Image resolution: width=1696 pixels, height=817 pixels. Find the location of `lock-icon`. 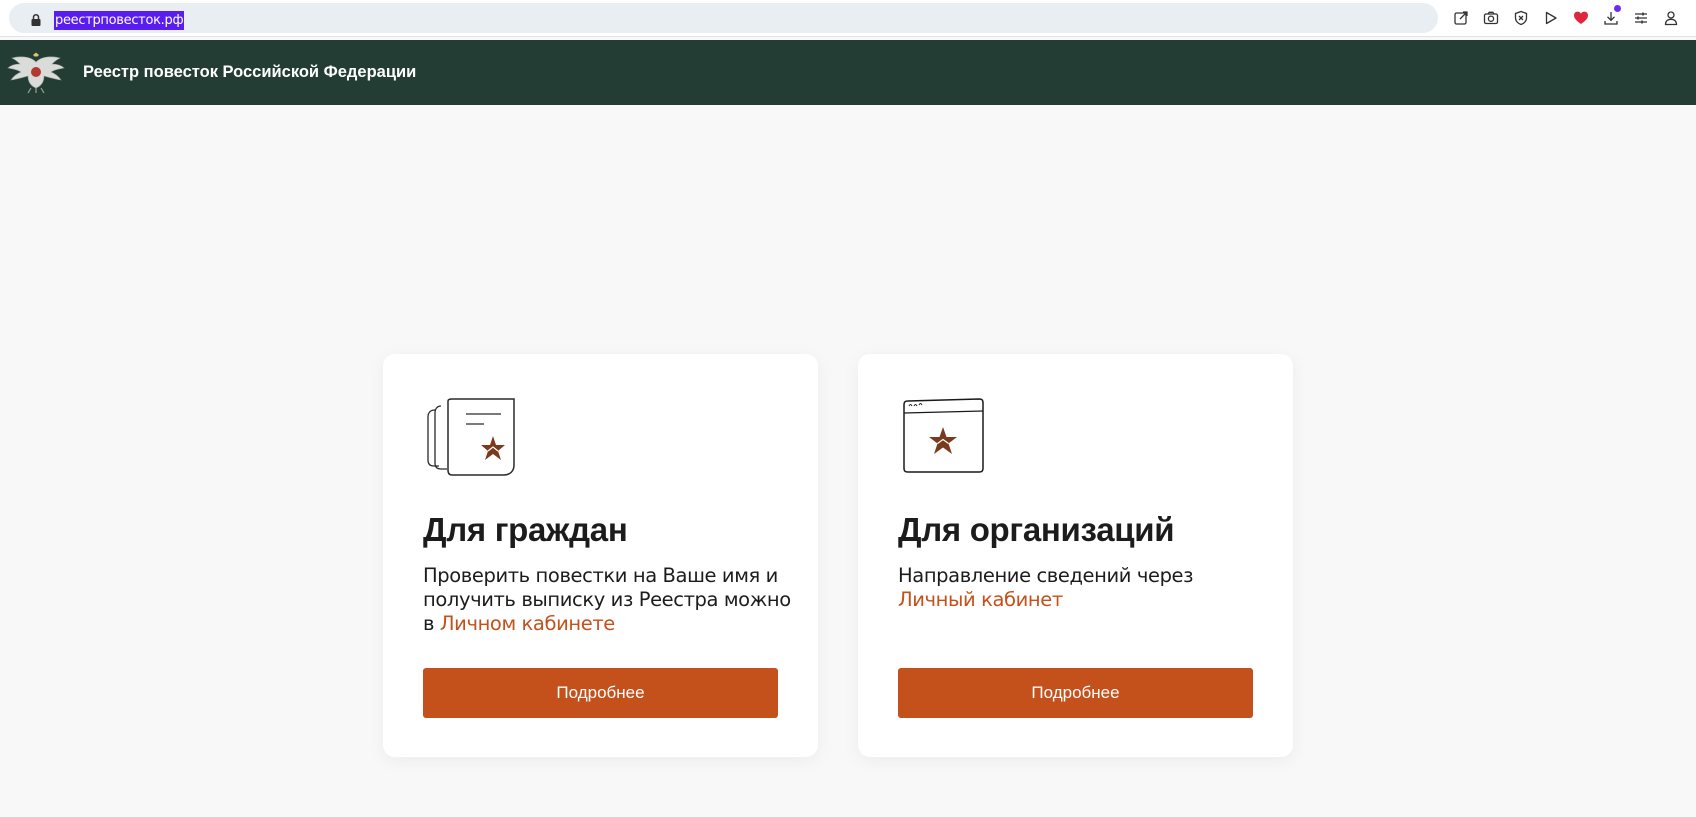

lock-icon is located at coordinates (36, 20).